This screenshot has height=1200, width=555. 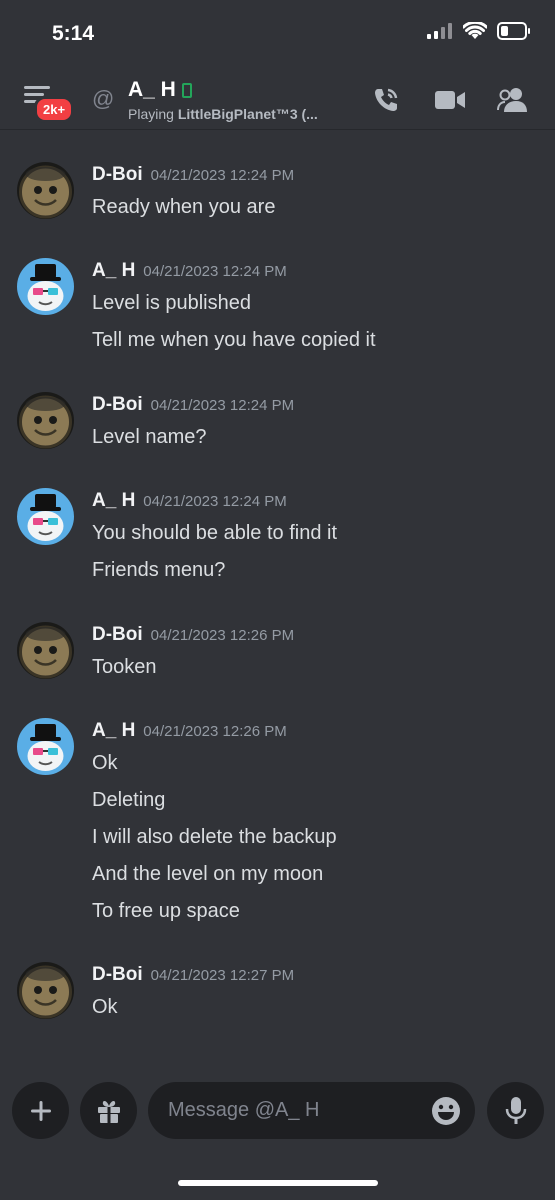 I want to click on emoji-button, so click(x=446, y=1113).